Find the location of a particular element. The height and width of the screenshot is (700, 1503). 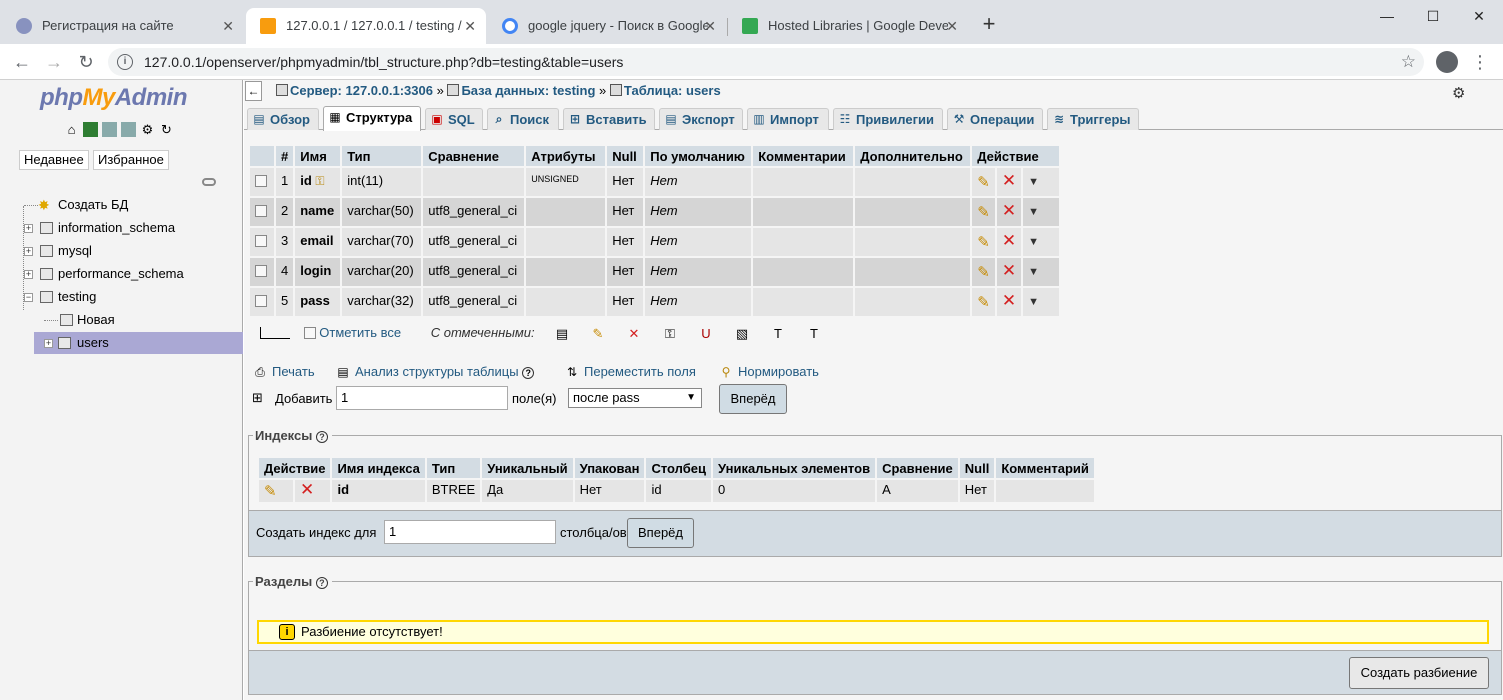

edit-selected-pencil-icon: ✎ is located at coordinates (598, 334).